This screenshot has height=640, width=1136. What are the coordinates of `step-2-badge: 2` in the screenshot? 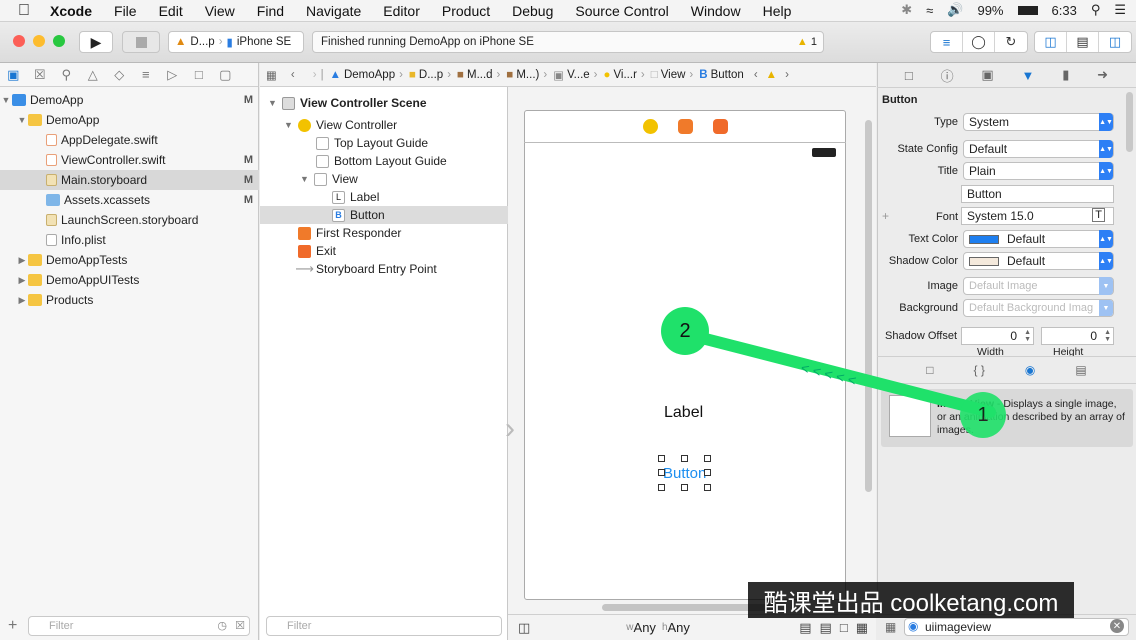 It's located at (685, 331).